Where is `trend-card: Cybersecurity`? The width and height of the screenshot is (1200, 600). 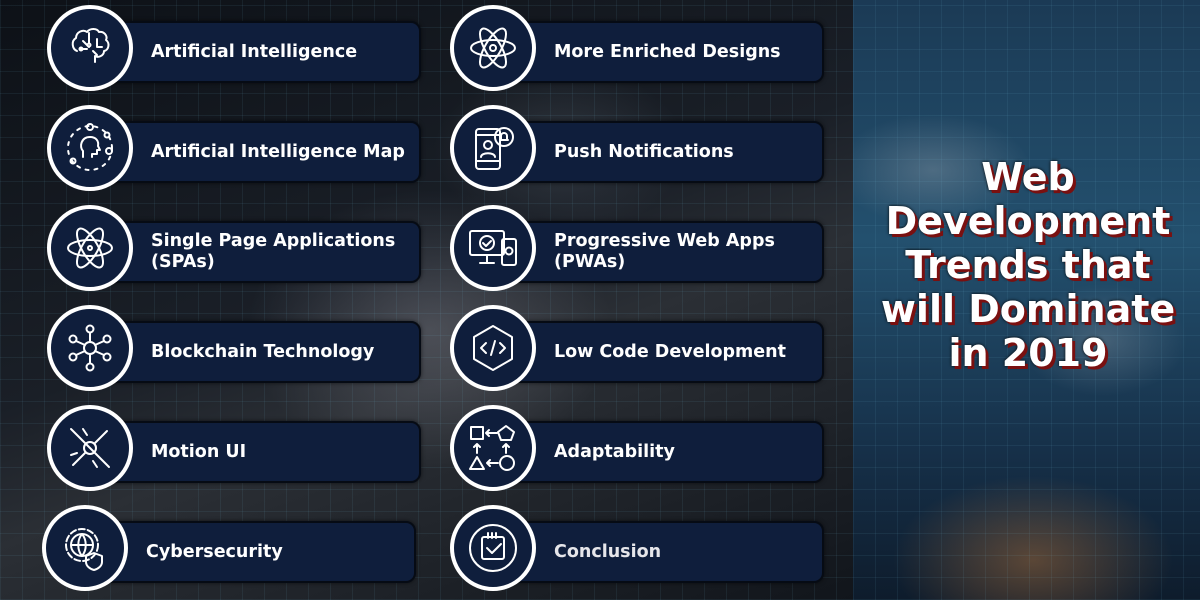 trend-card: Cybersecurity is located at coordinates (249, 552).